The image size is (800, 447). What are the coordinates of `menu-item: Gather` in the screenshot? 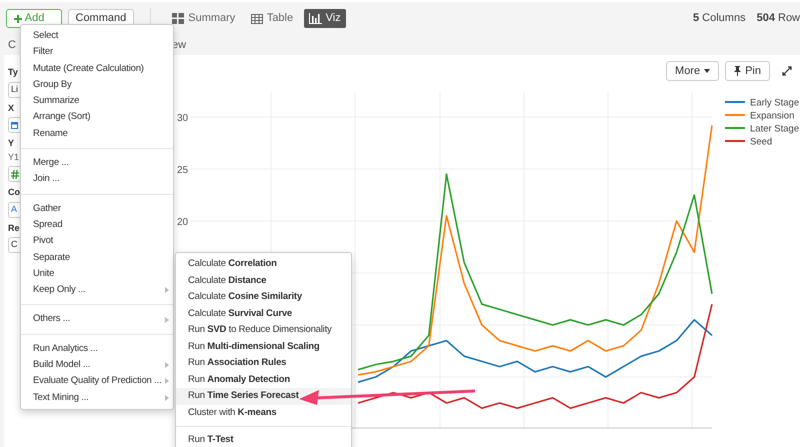 It's located at (97, 208).